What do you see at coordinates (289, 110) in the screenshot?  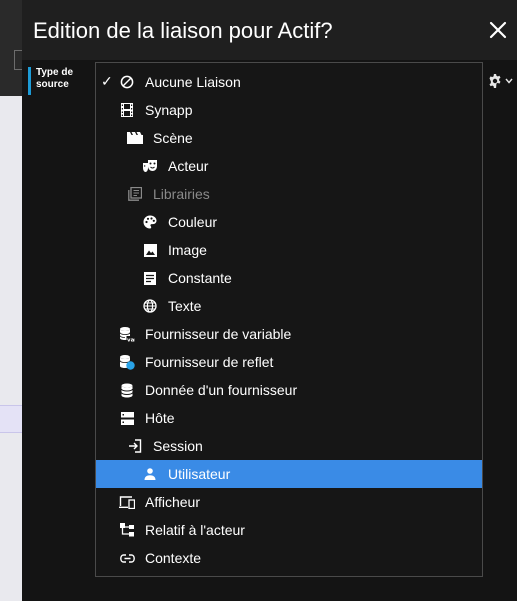 I see `menu-item-synapp: Synapp` at bounding box center [289, 110].